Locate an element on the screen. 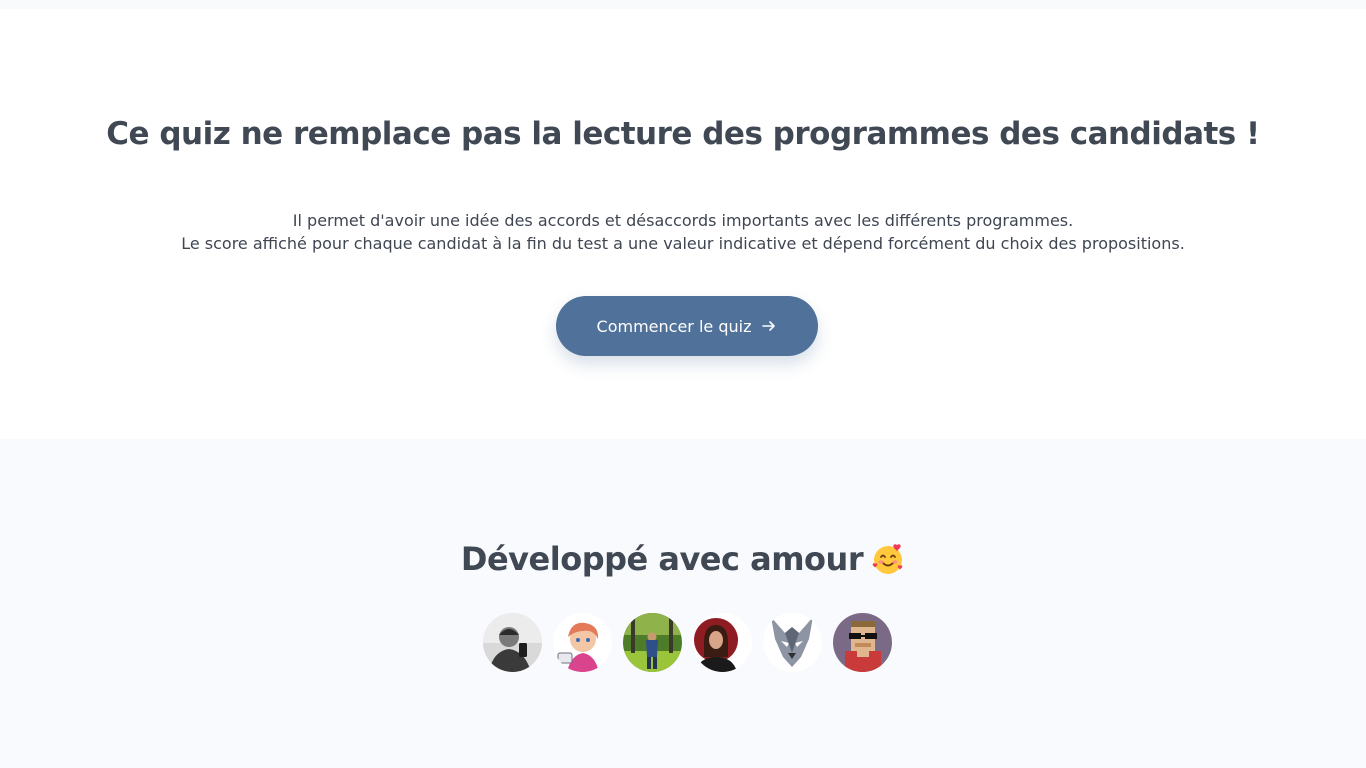 The height and width of the screenshot is (768, 1366). arrow-right-icon is located at coordinates (769, 326).